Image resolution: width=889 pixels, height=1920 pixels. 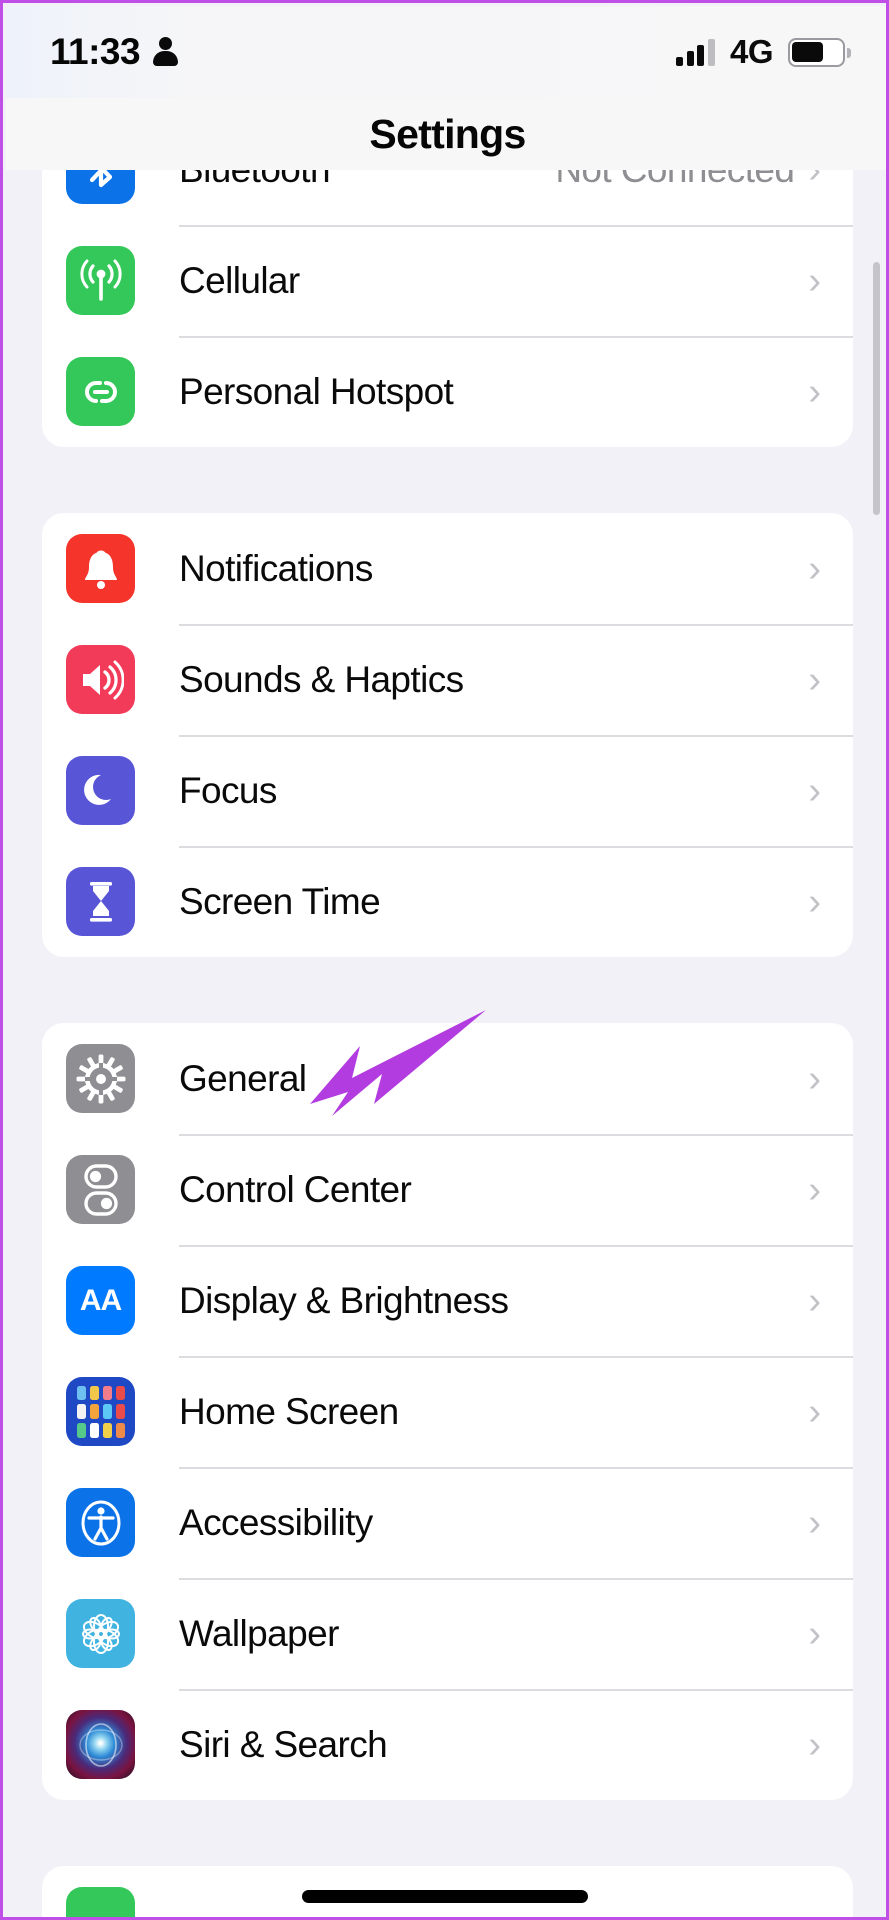 What do you see at coordinates (444, 1896) in the screenshot?
I see `home-indicator` at bounding box center [444, 1896].